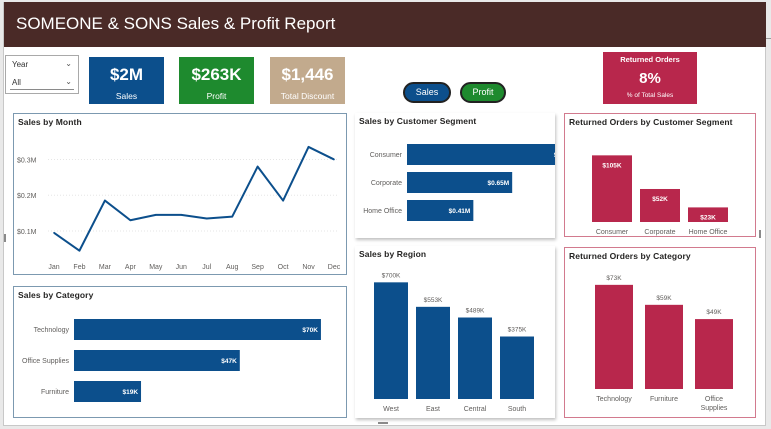 This screenshot has height=429, width=771. I want to click on category-label: Central, so click(475, 409).